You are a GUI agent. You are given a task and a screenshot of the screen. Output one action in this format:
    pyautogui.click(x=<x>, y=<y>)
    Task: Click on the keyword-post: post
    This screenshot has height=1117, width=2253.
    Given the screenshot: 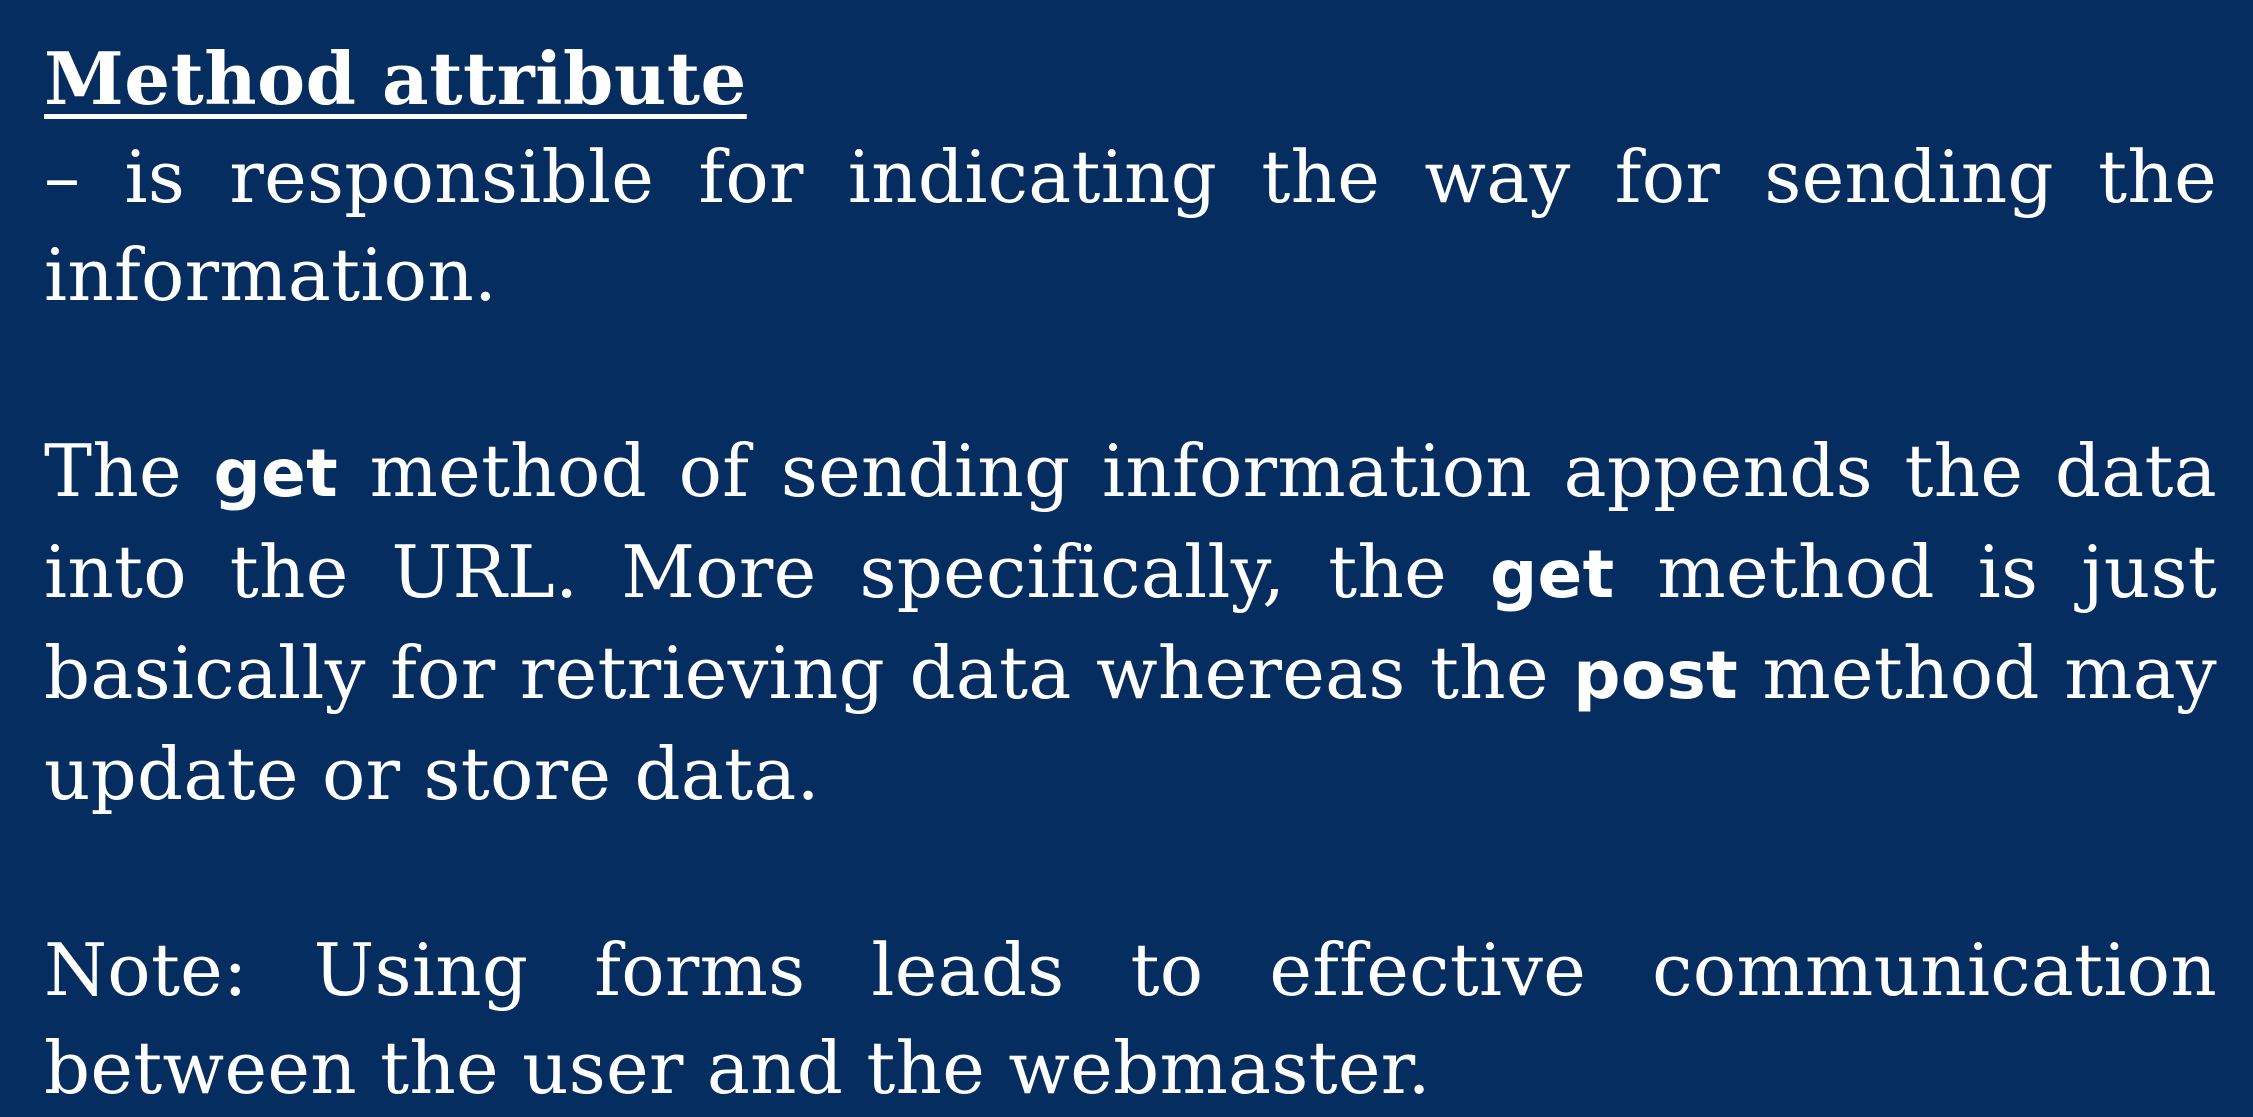 What is the action you would take?
    pyautogui.click(x=1655, y=675)
    